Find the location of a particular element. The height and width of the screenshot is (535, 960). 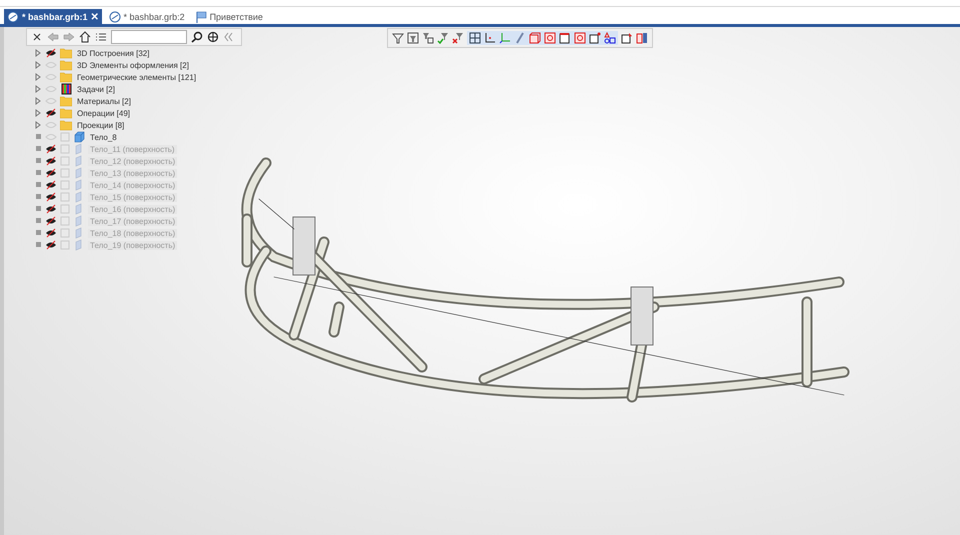

tree-item: Геометрические элементы [121] is located at coordinates (136, 77).